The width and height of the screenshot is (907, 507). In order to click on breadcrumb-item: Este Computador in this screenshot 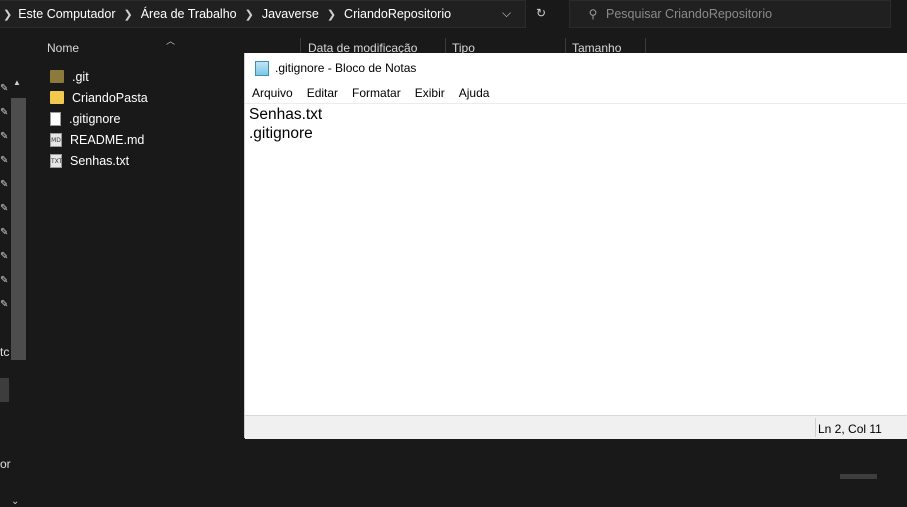, I will do `click(66, 14)`.